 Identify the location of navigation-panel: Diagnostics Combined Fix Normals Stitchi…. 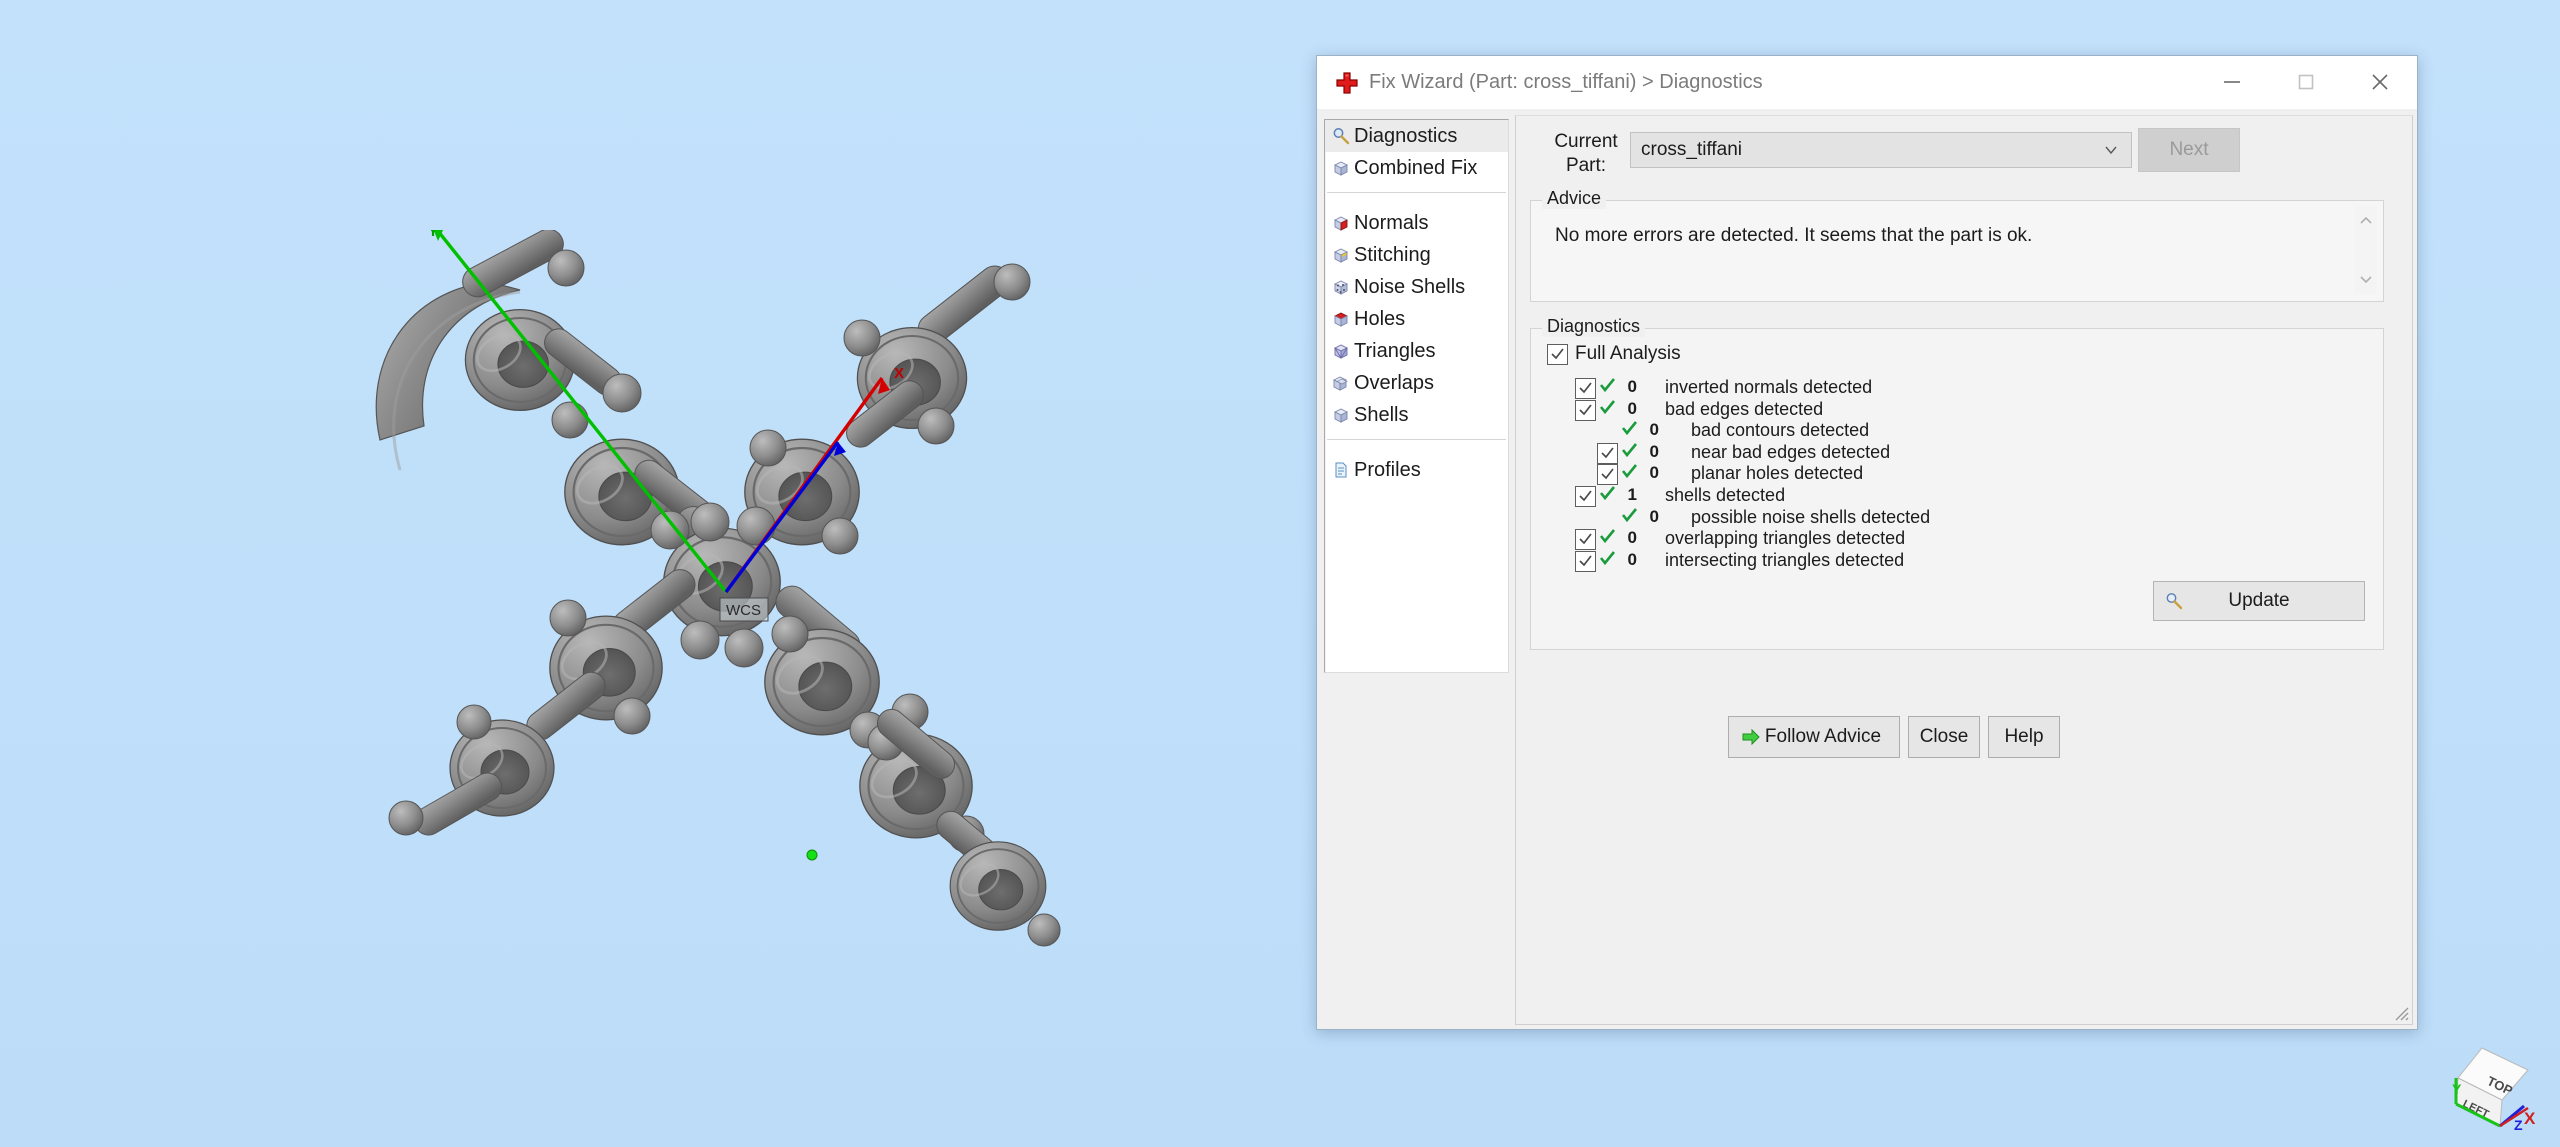
(1416, 396).